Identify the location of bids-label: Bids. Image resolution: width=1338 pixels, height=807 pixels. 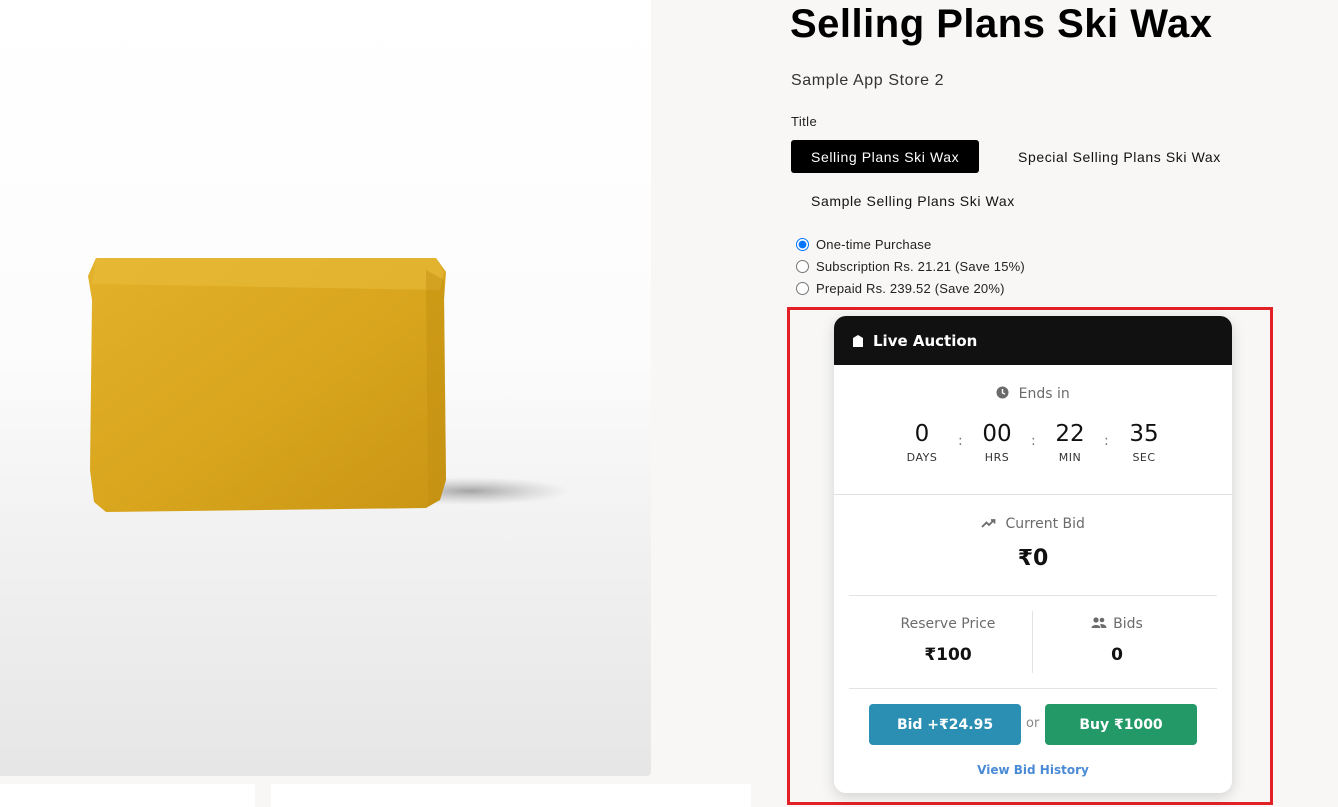
(1117, 624).